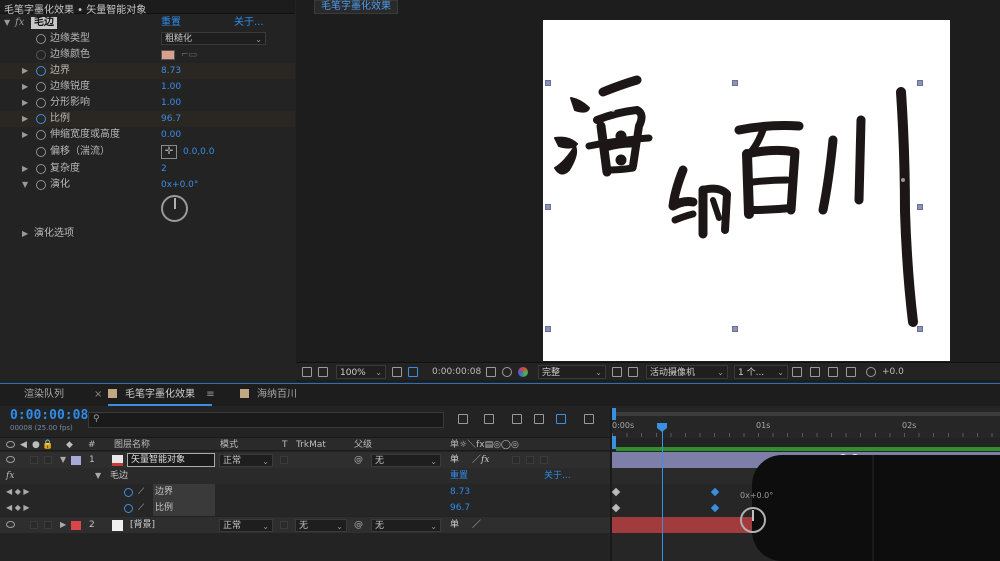 This screenshot has width=1000, height=561. What do you see at coordinates (851, 372) in the screenshot?
I see `flowchart-icon` at bounding box center [851, 372].